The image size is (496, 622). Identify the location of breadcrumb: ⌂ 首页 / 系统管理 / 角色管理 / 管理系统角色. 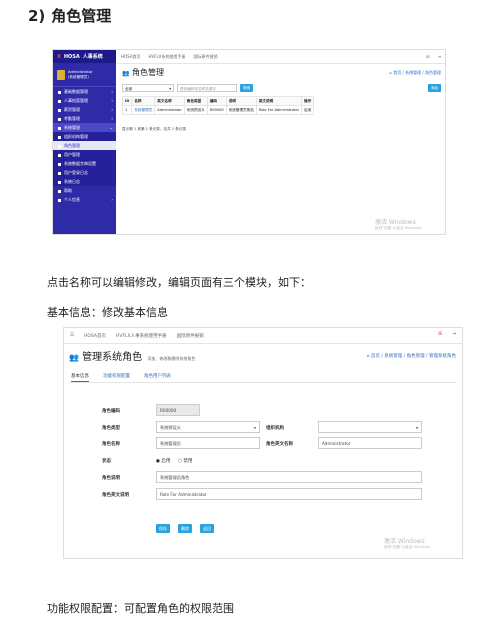
(411, 356).